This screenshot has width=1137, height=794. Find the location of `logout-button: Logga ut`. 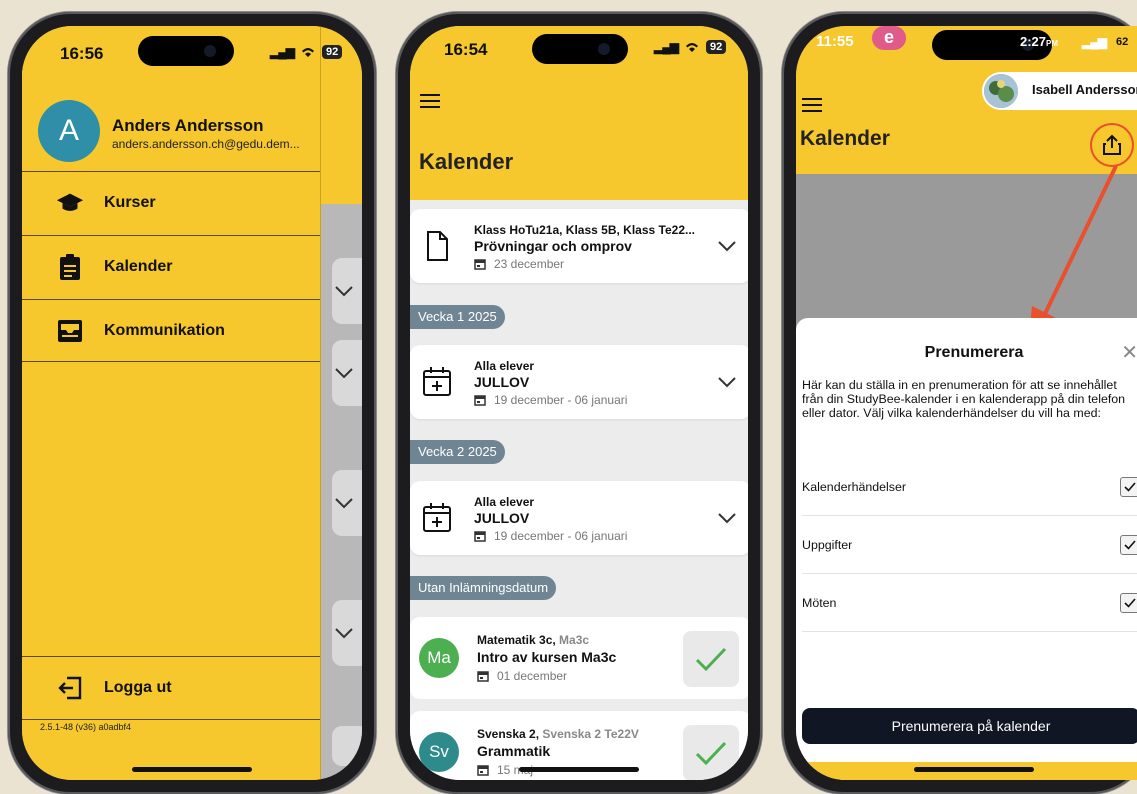

logout-button: Logga ut is located at coordinates (171, 688).